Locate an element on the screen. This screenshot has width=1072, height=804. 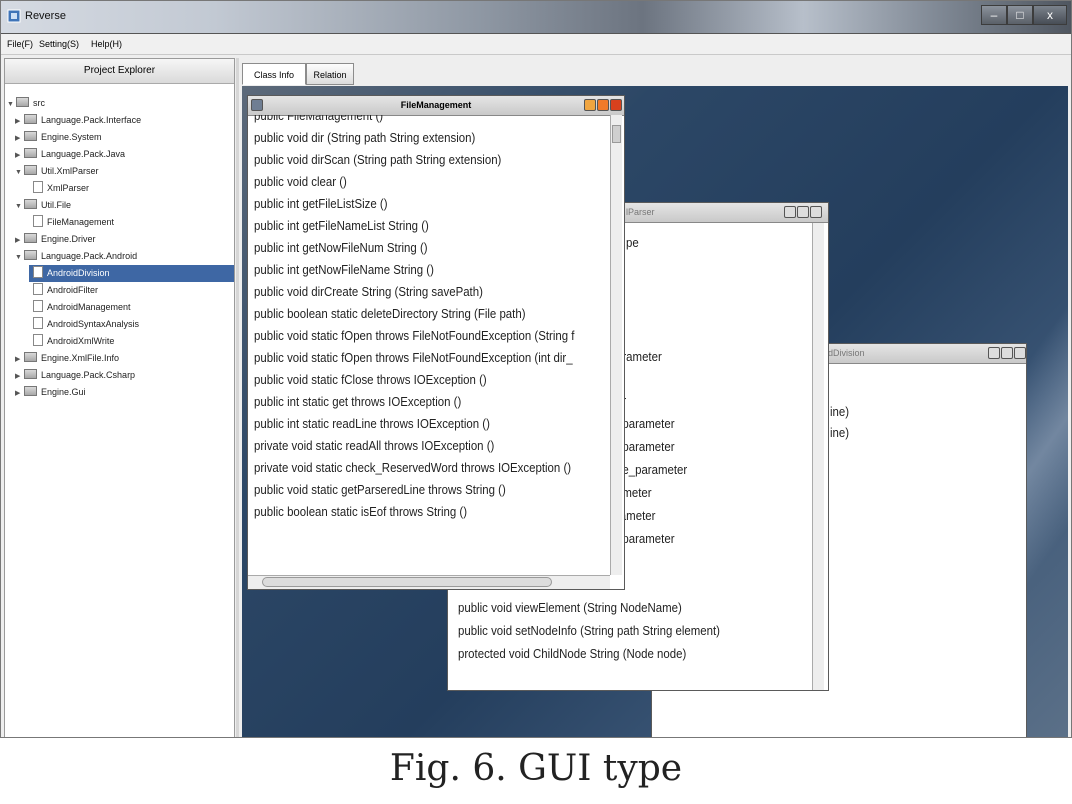
tree-node: ▶ Language.Pack.Interface is located at coordinates (78, 120).